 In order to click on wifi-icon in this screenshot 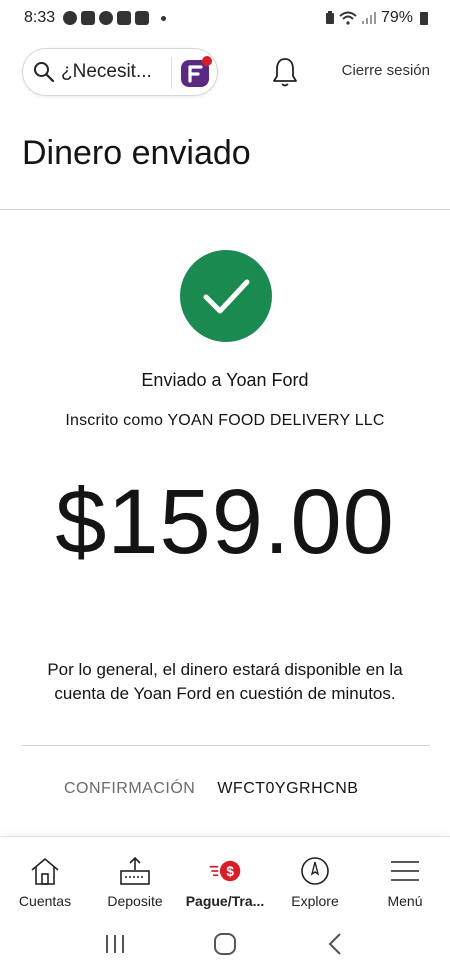, I will do `click(348, 18)`.